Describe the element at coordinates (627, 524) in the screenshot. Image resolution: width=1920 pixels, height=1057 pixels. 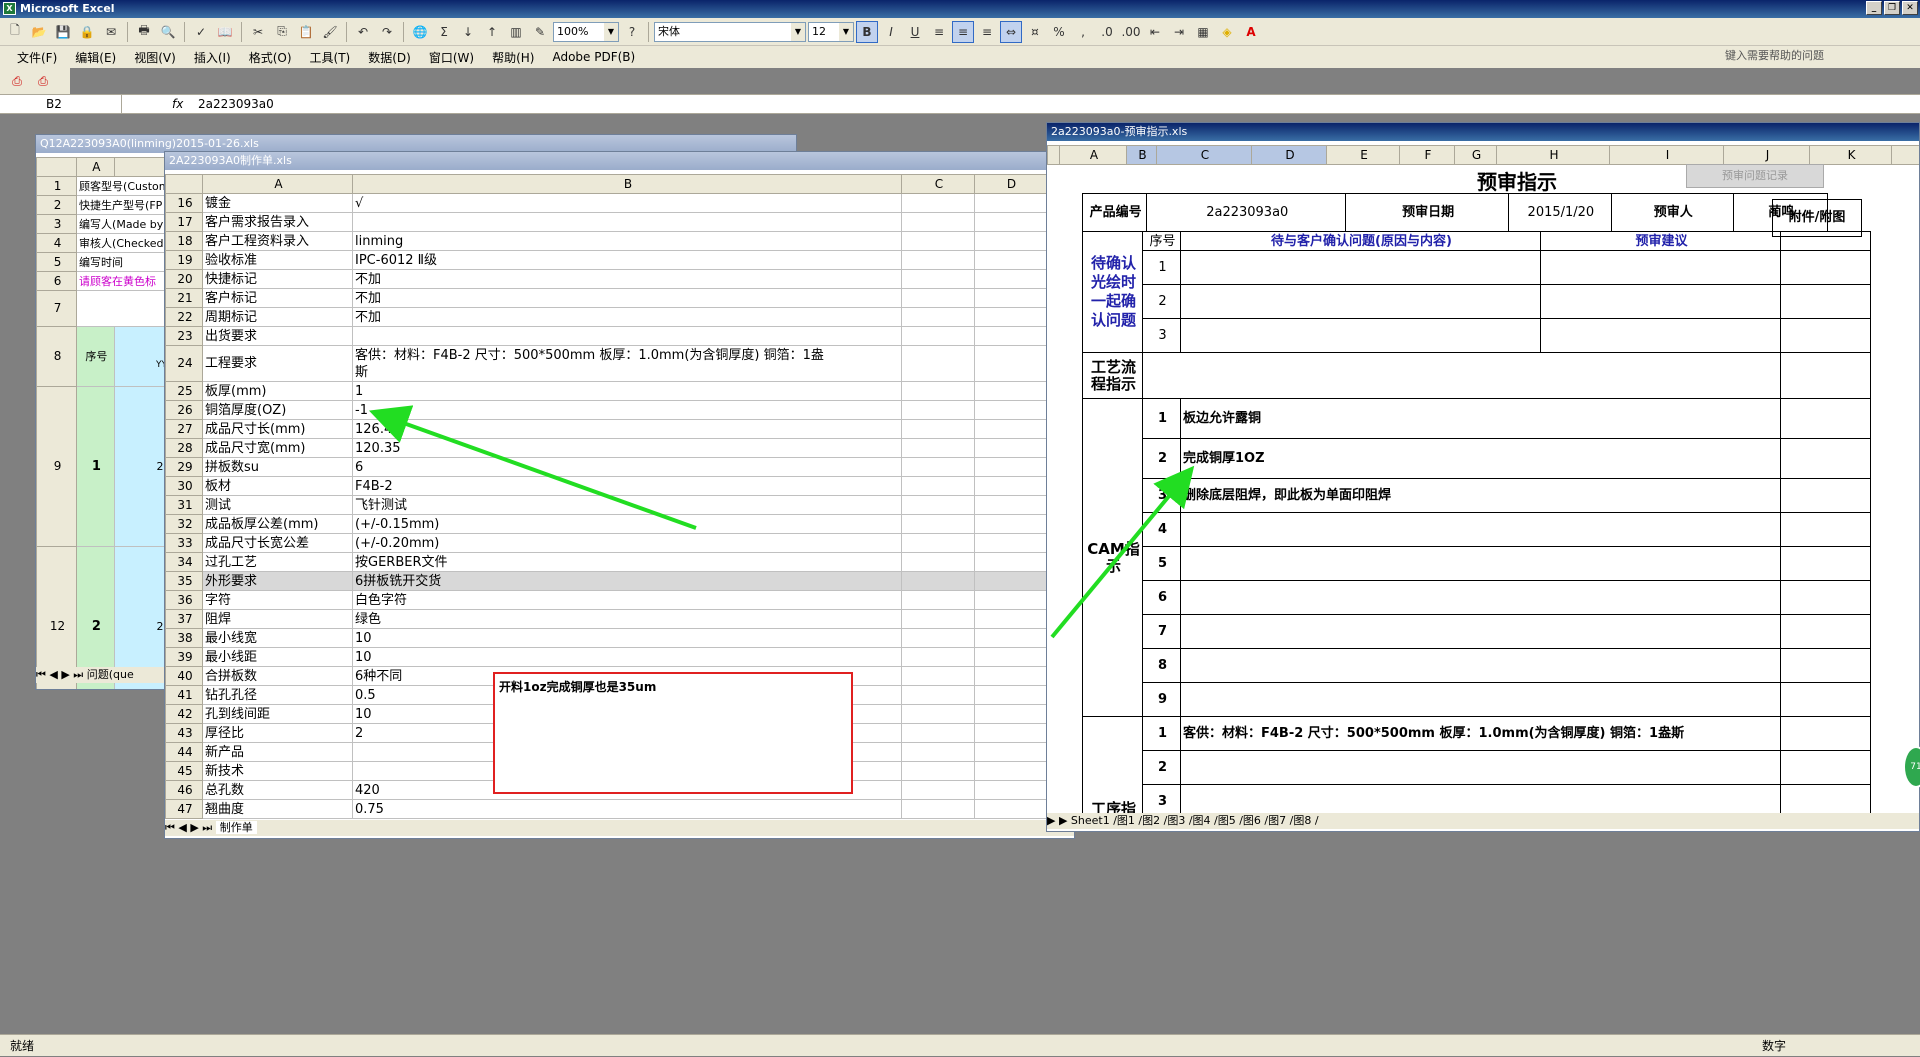
I see `cell-b: (+/-0.15mm)` at that location.